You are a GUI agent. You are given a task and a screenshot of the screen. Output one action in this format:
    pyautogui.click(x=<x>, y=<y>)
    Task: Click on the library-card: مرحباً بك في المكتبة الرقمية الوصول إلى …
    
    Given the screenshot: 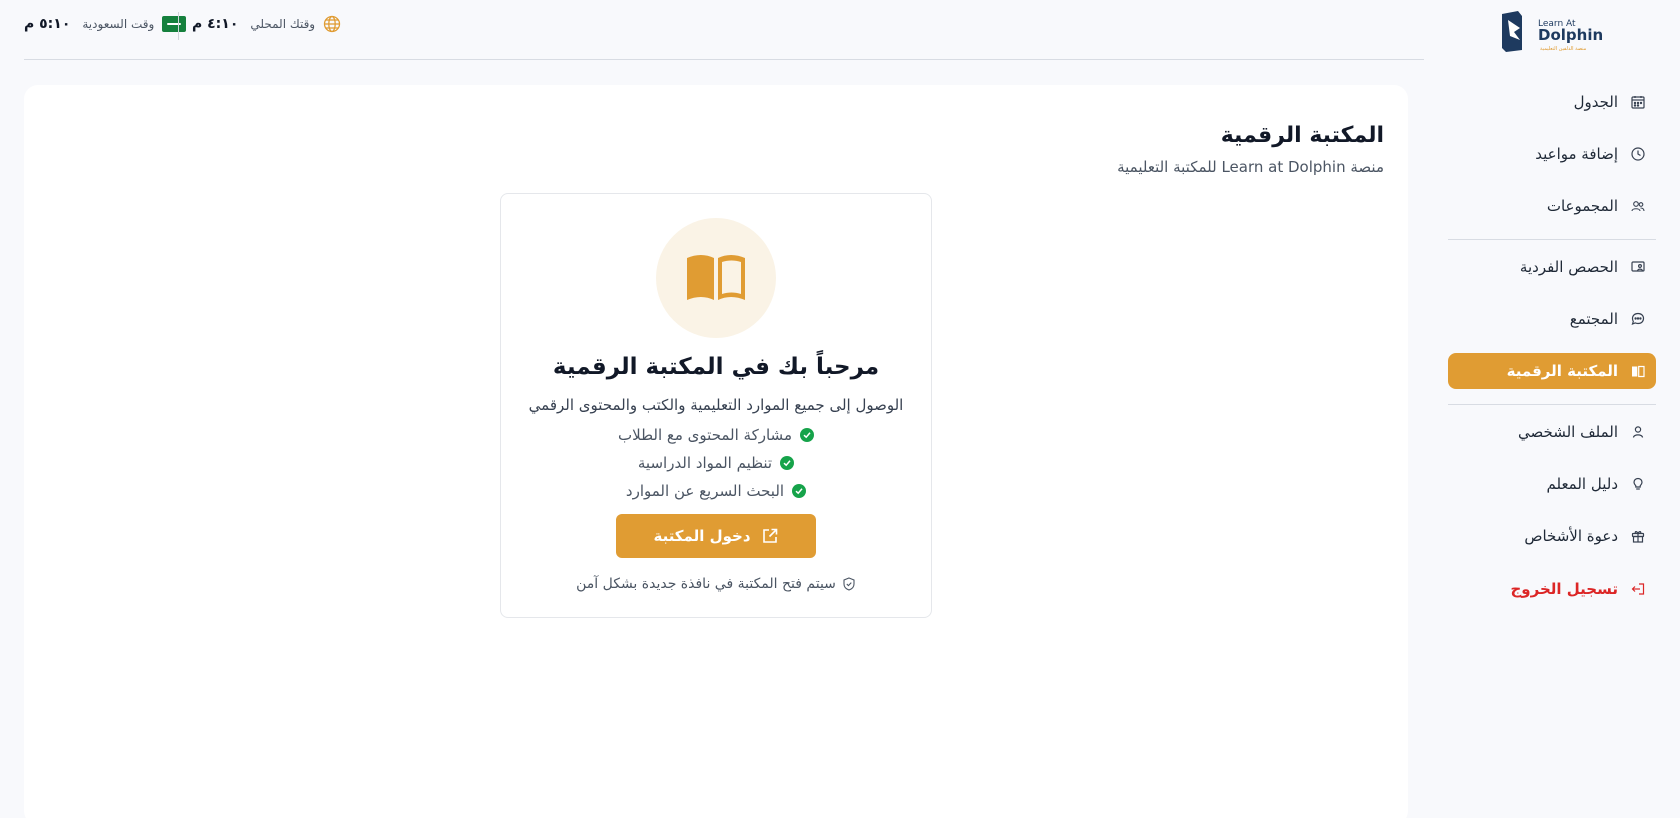 What is the action you would take?
    pyautogui.click(x=716, y=405)
    